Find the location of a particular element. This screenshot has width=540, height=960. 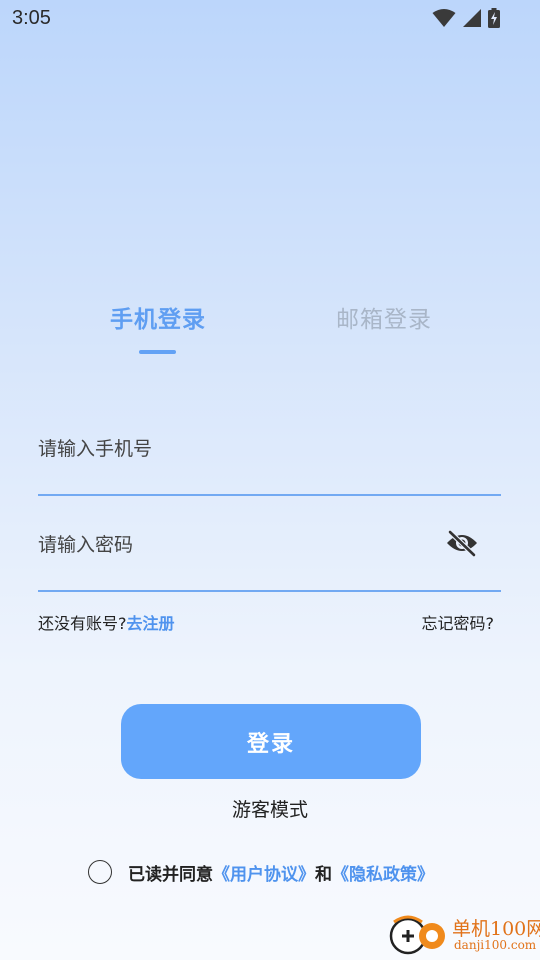

battery-charging-icon is located at coordinates (494, 20).